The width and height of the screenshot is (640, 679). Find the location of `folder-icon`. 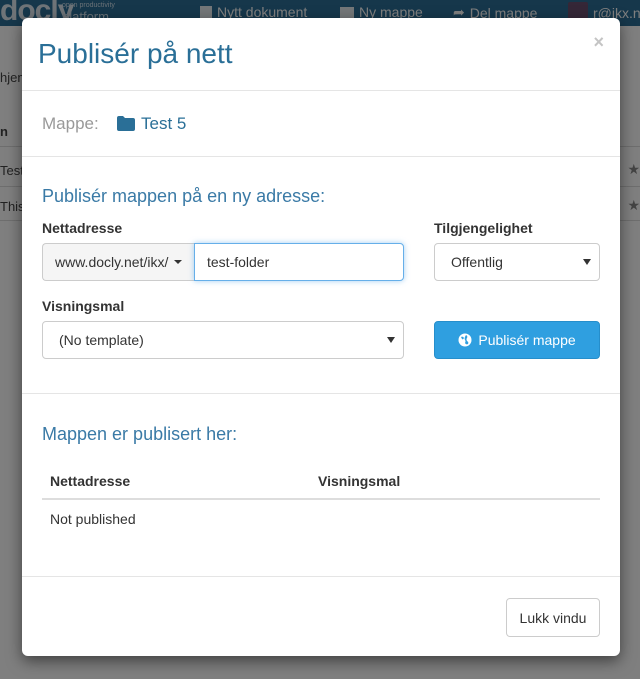

folder-icon is located at coordinates (126, 123).